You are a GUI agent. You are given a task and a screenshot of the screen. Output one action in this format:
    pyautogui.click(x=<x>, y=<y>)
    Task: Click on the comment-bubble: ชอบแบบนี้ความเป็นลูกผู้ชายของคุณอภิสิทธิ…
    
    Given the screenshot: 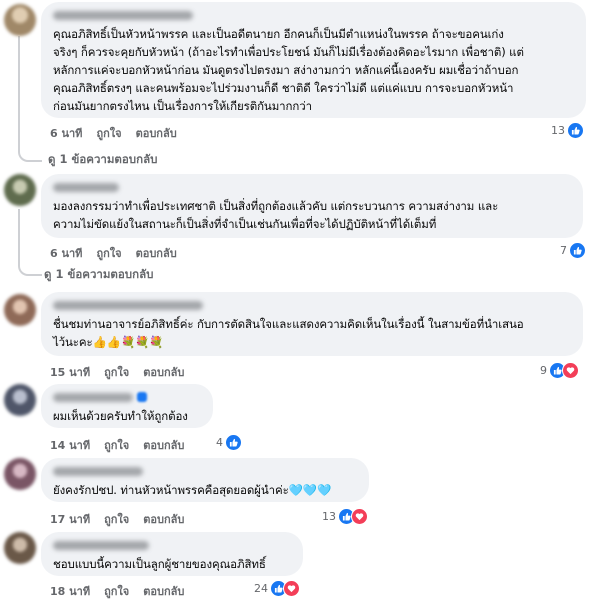 What is the action you would take?
    pyautogui.click(x=172, y=554)
    